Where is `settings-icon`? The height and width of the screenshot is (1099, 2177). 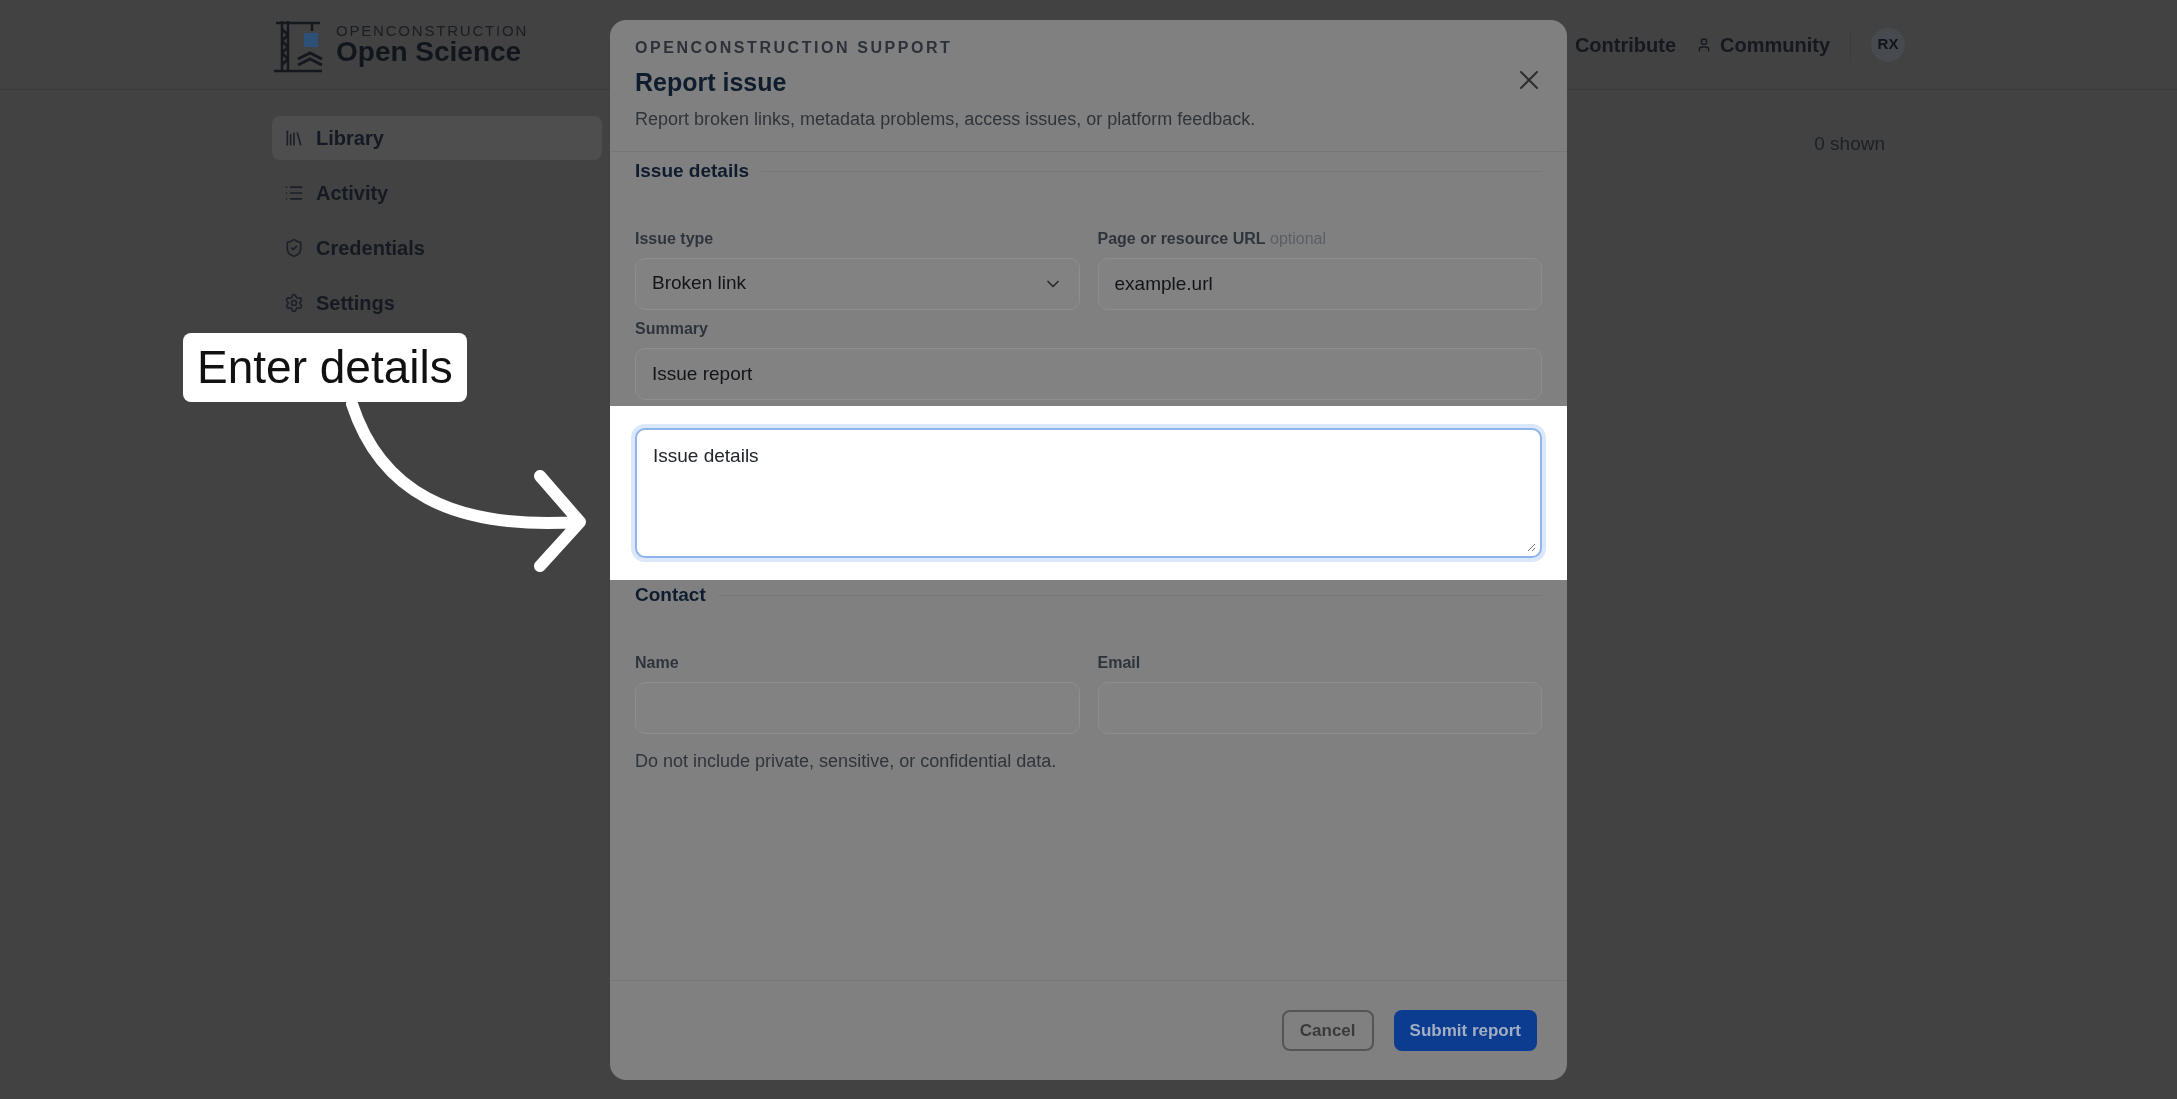
settings-icon is located at coordinates (294, 303).